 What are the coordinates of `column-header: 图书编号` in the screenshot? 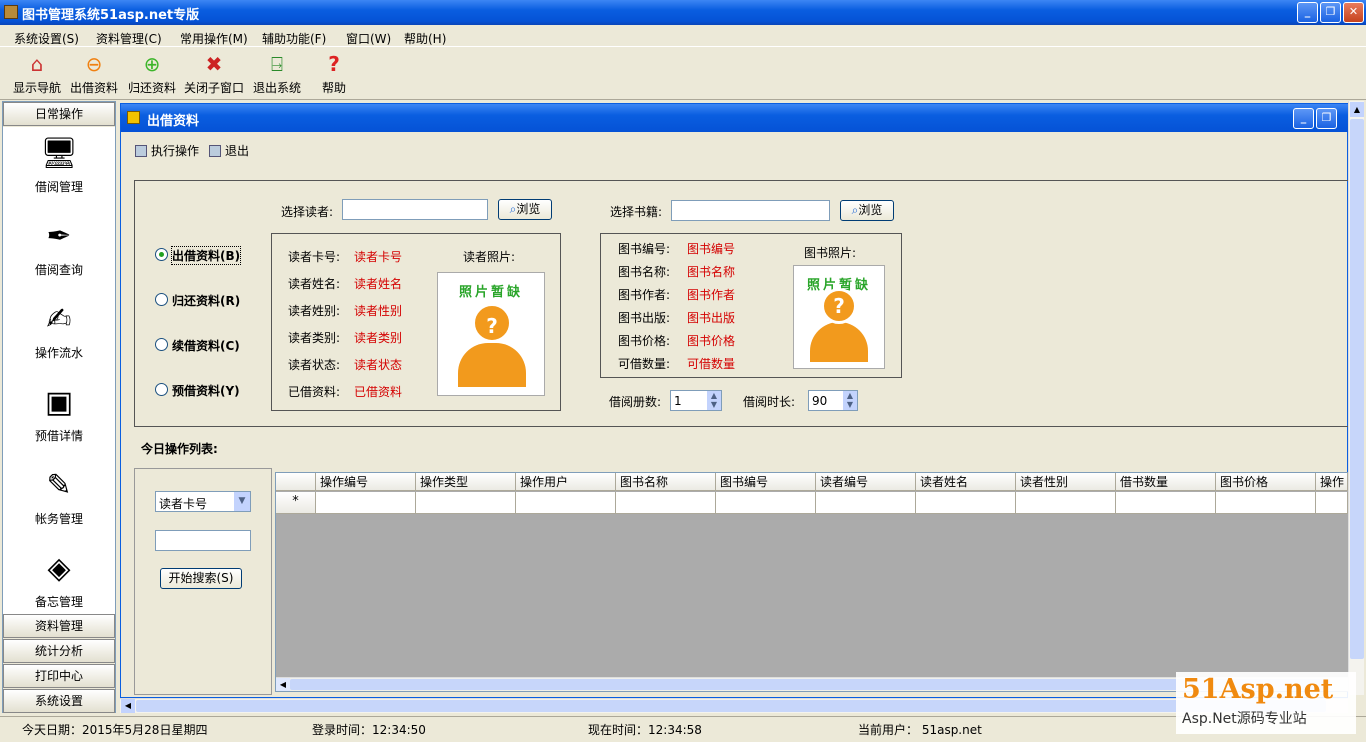 It's located at (766, 482).